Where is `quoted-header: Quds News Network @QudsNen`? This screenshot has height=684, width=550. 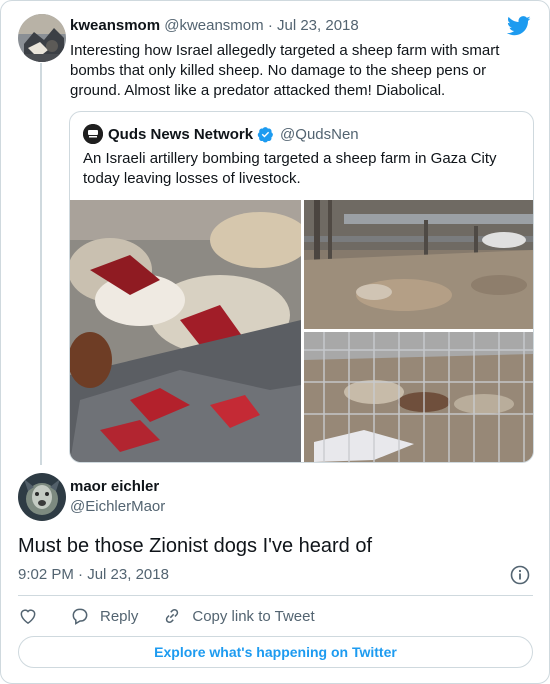
quoted-header: Quds News Network @QudsNen is located at coordinates (221, 134).